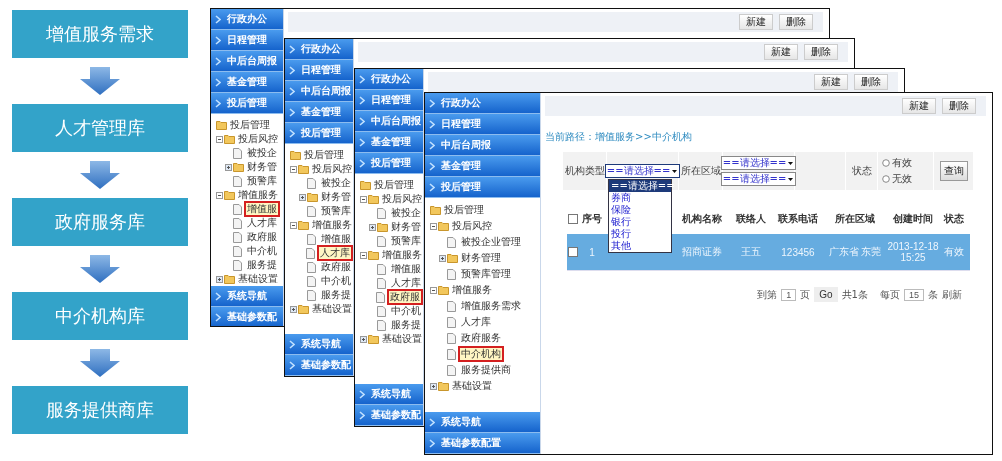 The image size is (1002, 461). What do you see at coordinates (486, 370) in the screenshot?
I see `tree-item: 服务提供商` at bounding box center [486, 370].